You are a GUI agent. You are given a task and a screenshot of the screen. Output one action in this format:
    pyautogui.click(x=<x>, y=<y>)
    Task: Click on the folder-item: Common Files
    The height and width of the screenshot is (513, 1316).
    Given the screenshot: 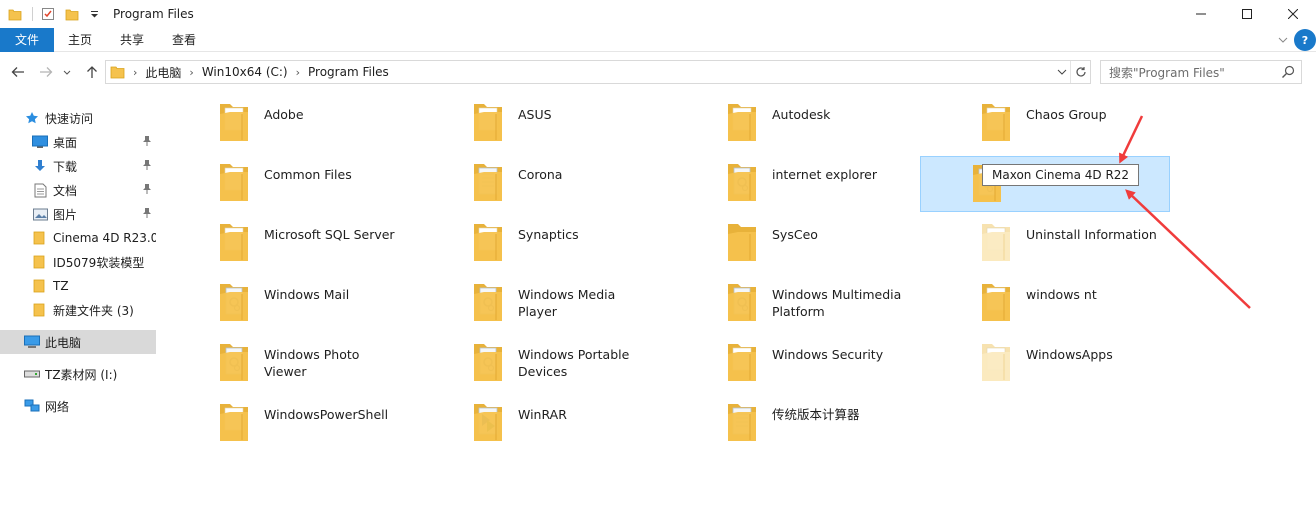 What is the action you would take?
    pyautogui.click(x=285, y=176)
    